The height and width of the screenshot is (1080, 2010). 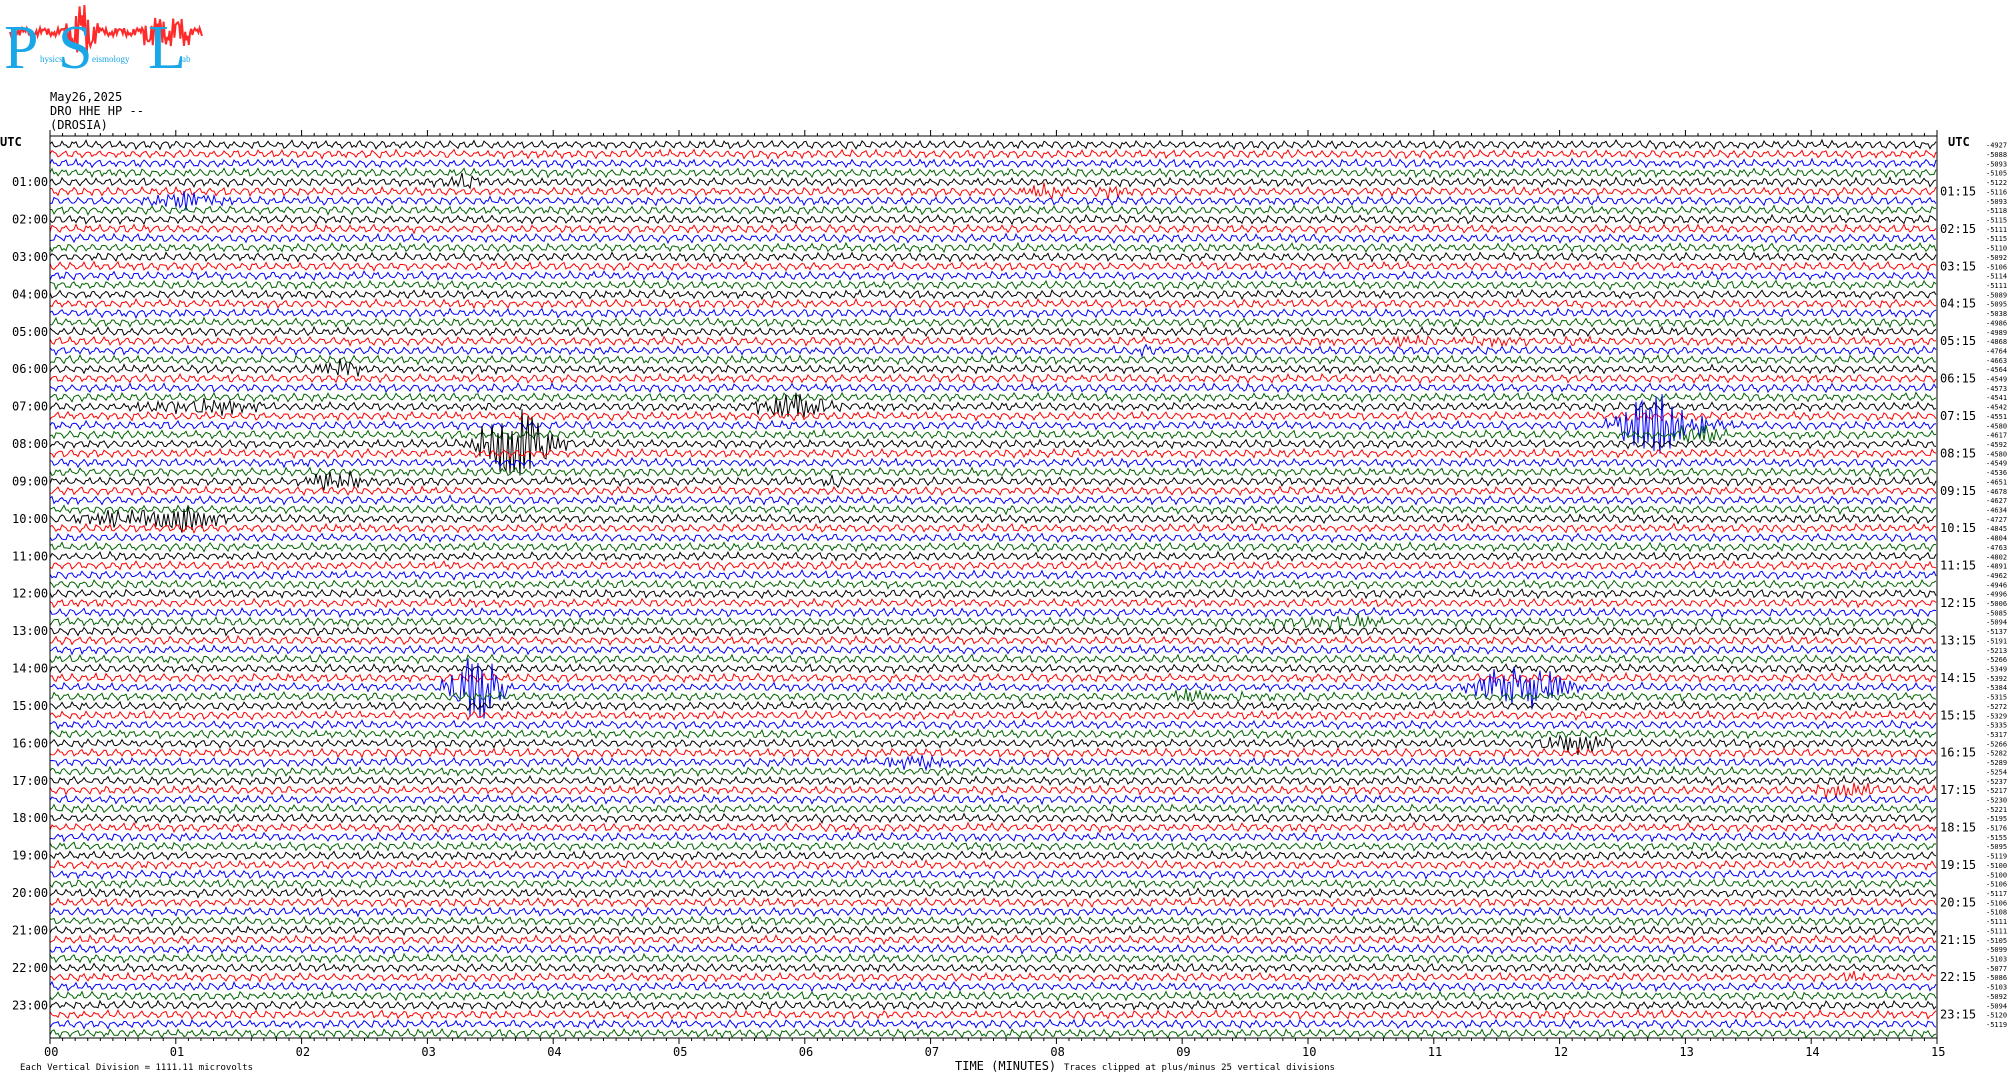 I want to click on trace-offset-label: -5108, so click(x=1996, y=913).